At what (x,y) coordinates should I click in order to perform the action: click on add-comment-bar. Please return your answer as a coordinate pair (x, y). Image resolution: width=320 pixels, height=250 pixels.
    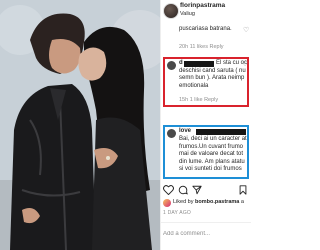
    Looking at the image, I should click on (206, 236).